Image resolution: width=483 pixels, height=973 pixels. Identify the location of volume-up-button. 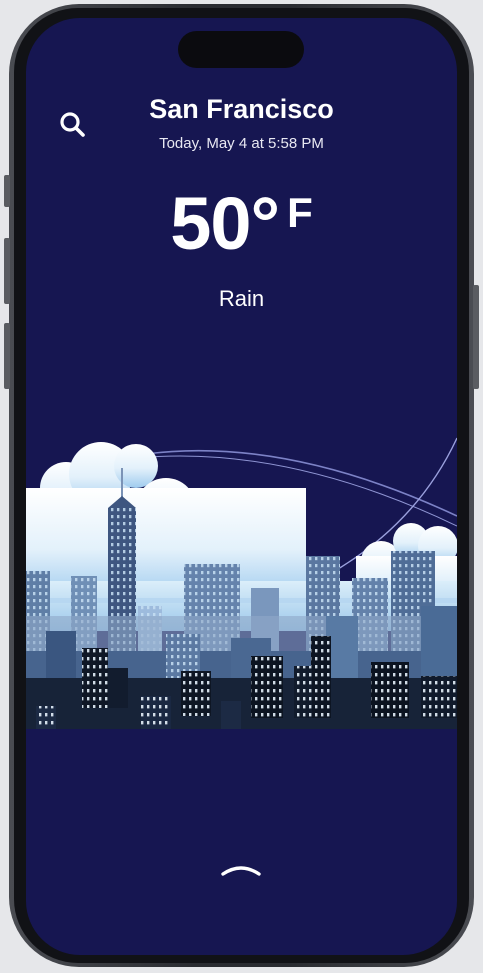
(7, 271).